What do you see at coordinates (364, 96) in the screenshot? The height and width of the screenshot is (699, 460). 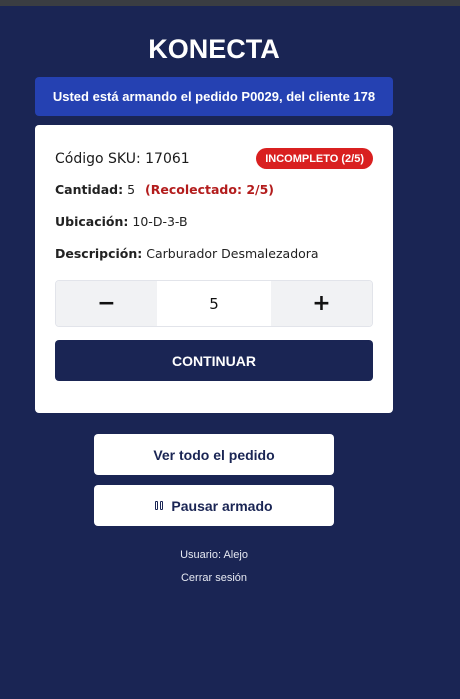 I see `banner-client-id: 178` at bounding box center [364, 96].